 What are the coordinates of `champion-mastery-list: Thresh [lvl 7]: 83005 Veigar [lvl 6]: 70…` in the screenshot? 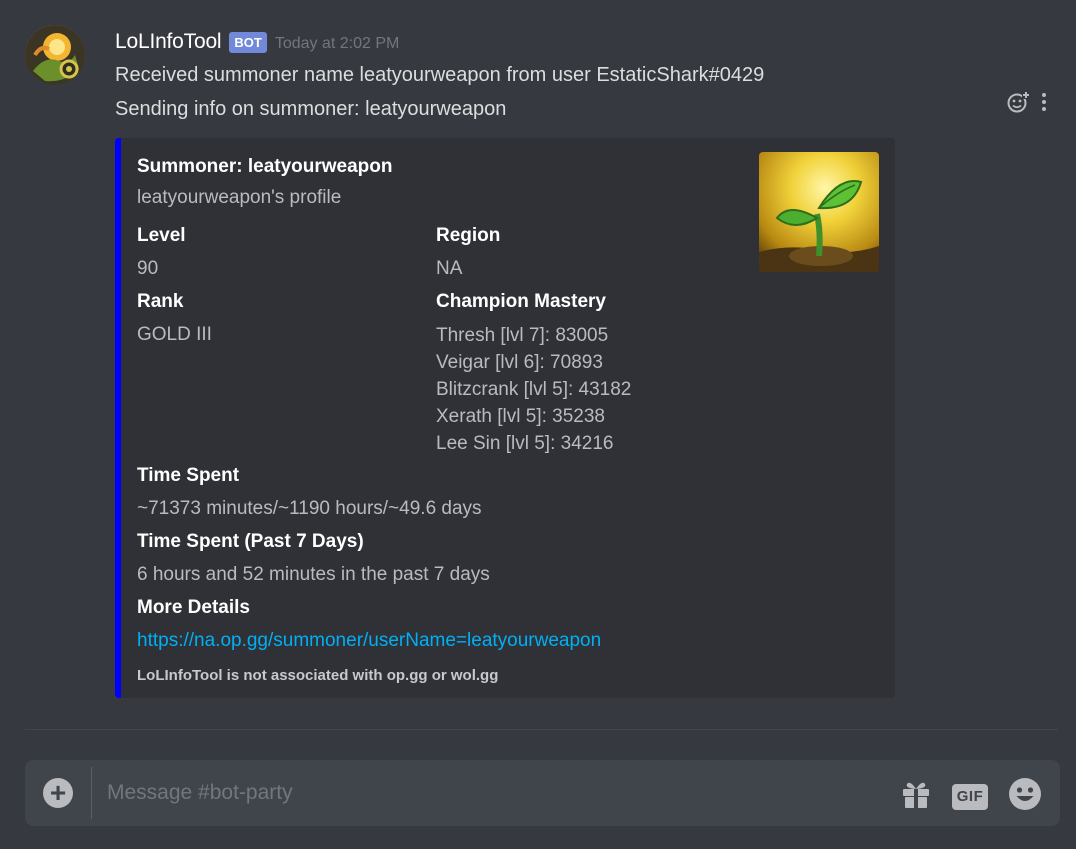 It's located at (533, 389).